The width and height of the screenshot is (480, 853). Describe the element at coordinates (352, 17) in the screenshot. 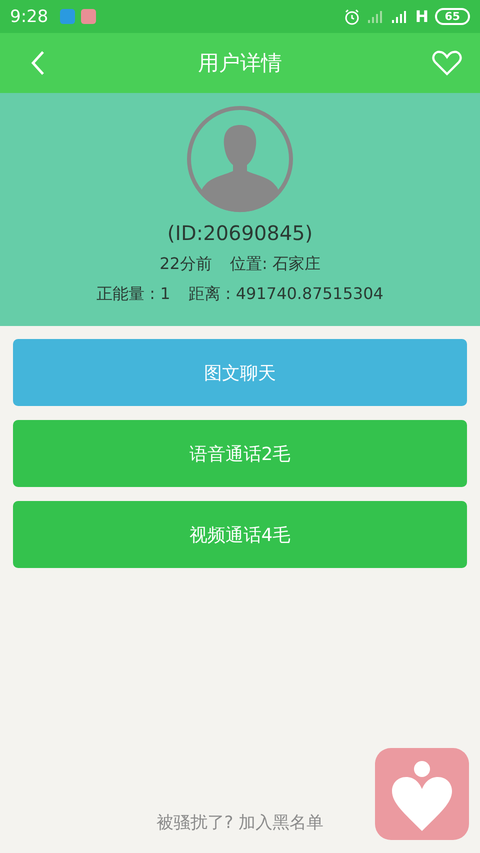

I see `alarm-icon` at that location.